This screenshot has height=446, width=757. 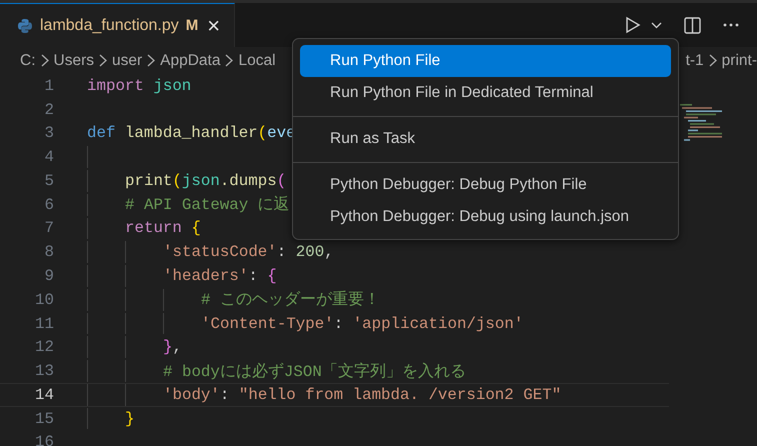 What do you see at coordinates (362, 395) in the screenshot?
I see `code-line: 'body': "hello from lambda. /version2 GET"` at bounding box center [362, 395].